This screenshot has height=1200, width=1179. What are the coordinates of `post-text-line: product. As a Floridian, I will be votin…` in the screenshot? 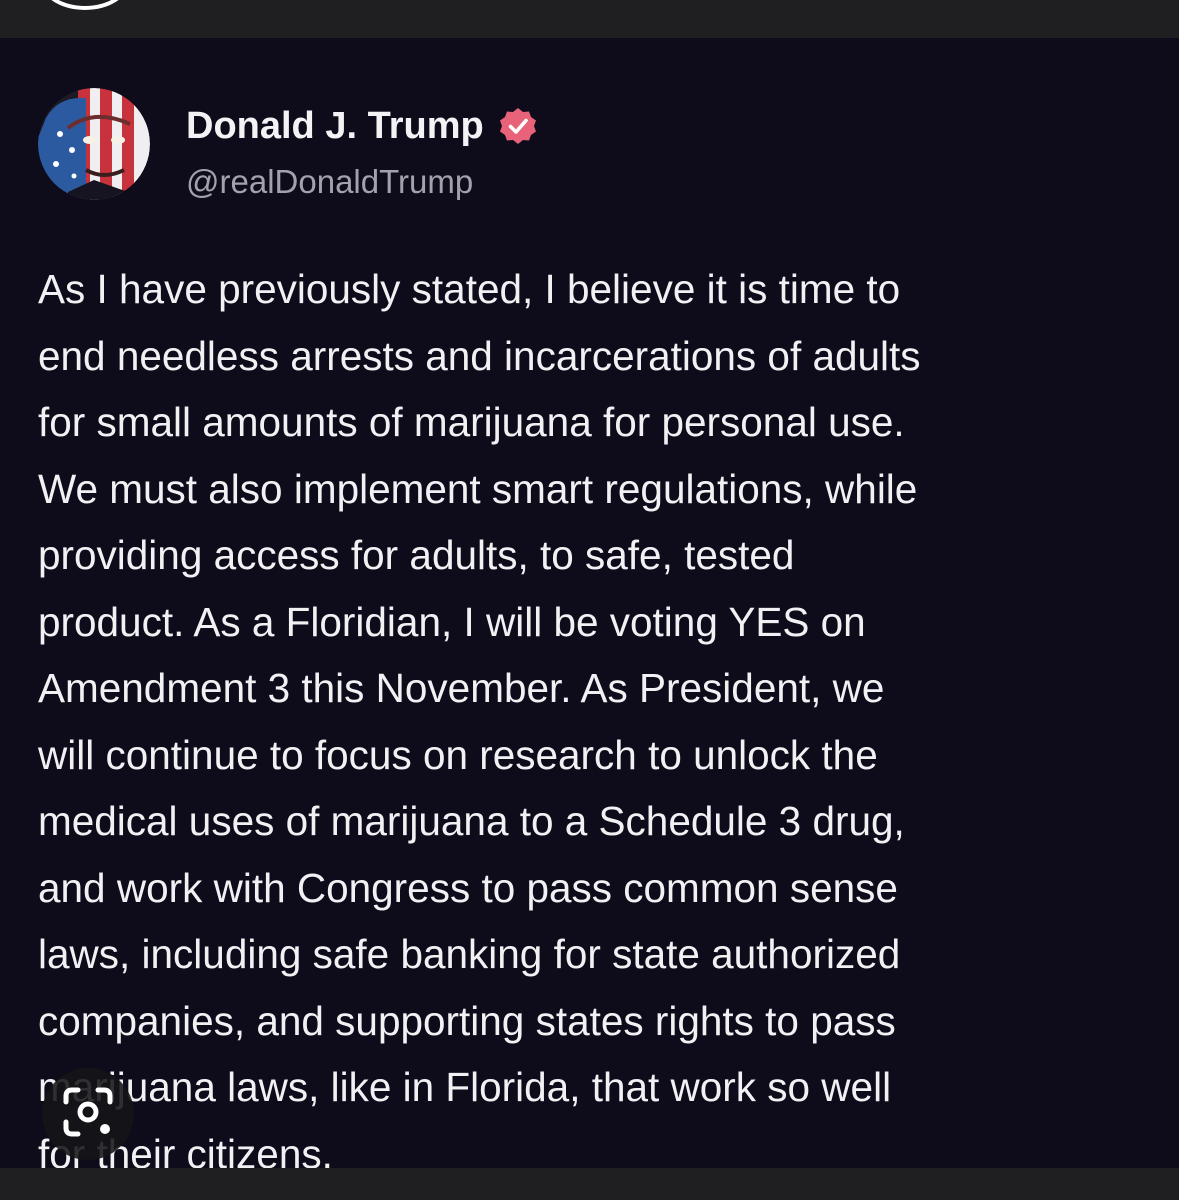 It's located at (452, 621).